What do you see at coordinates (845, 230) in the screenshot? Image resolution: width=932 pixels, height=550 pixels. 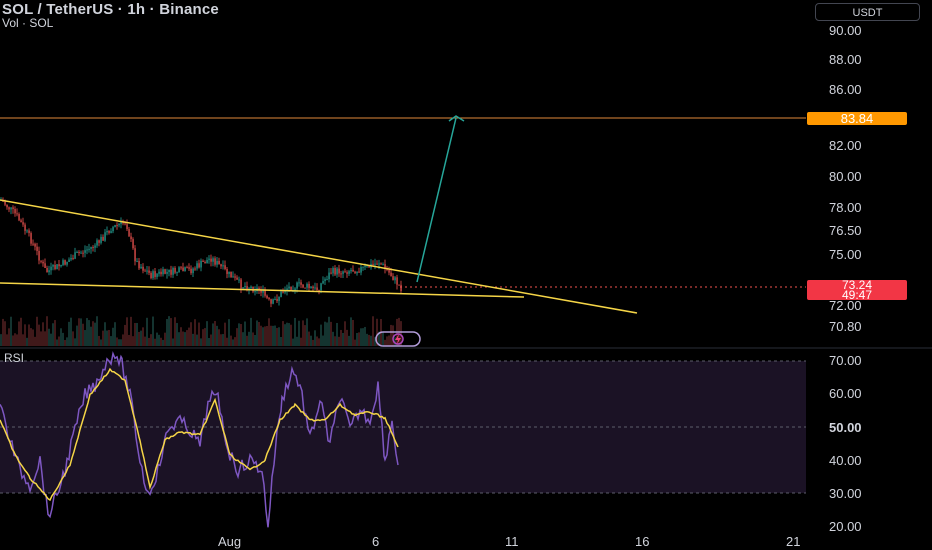 I see `price-axis-label: 76.50` at bounding box center [845, 230].